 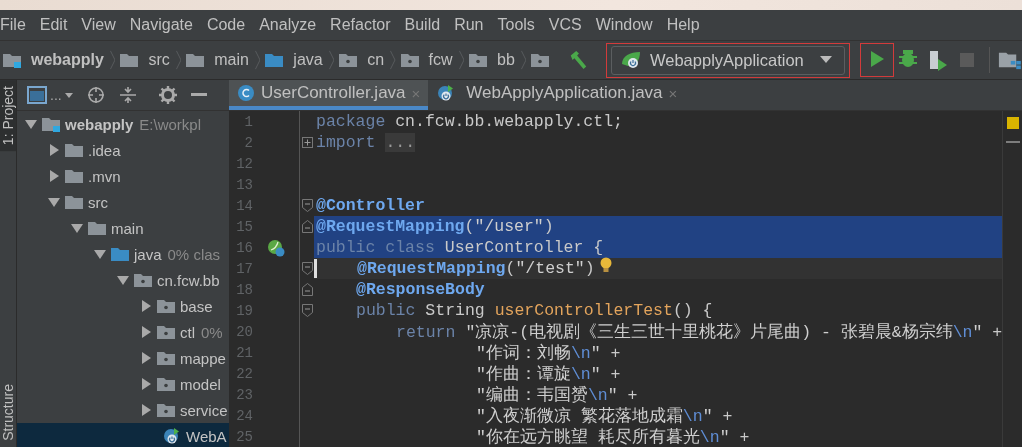 What do you see at coordinates (1012, 142) in the screenshot?
I see `error-stripe-mark` at bounding box center [1012, 142].